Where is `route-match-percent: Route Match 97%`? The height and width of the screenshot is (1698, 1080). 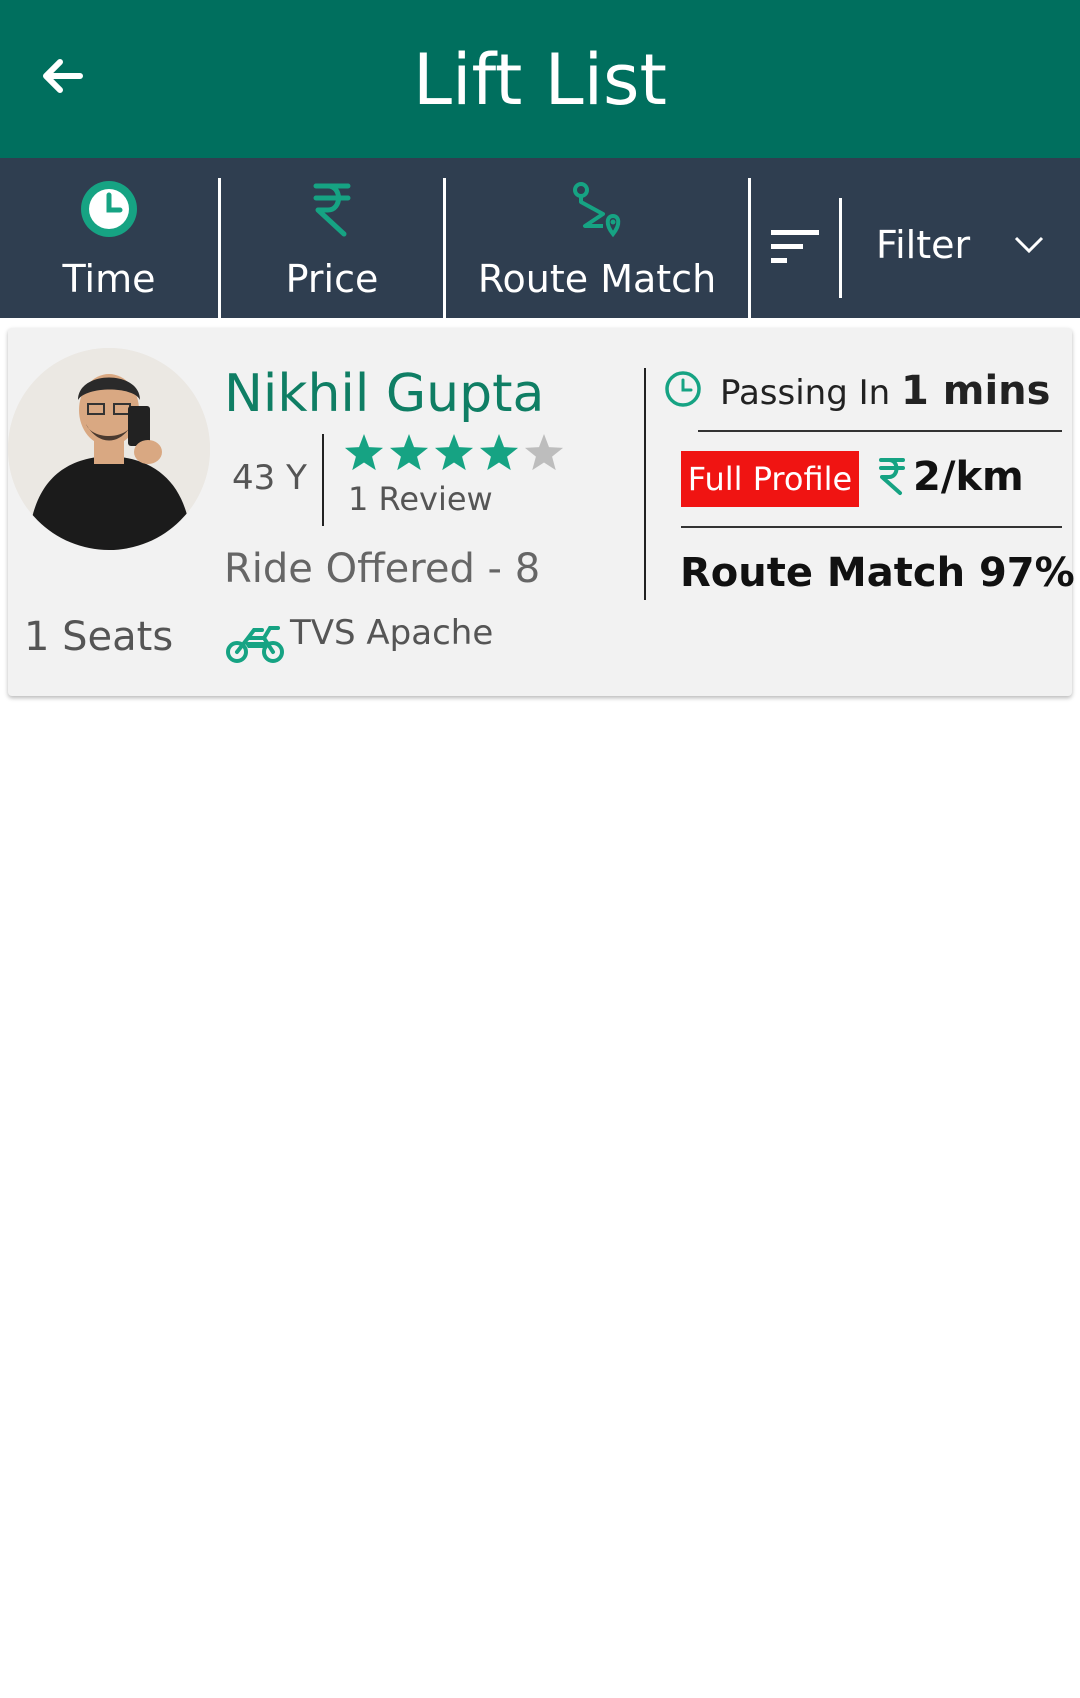
route-match-percent: Route Match 97% is located at coordinates (877, 573).